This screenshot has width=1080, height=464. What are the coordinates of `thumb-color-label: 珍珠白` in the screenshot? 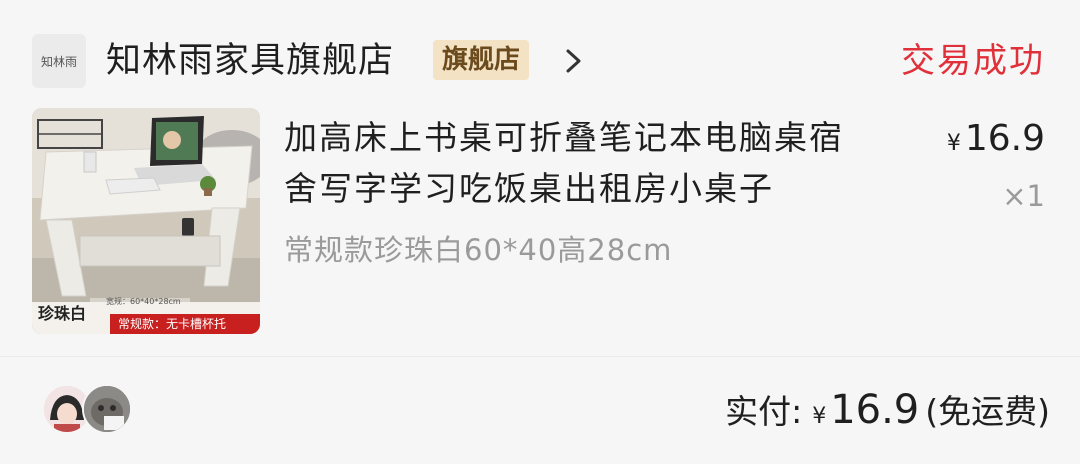 It's located at (62, 313).